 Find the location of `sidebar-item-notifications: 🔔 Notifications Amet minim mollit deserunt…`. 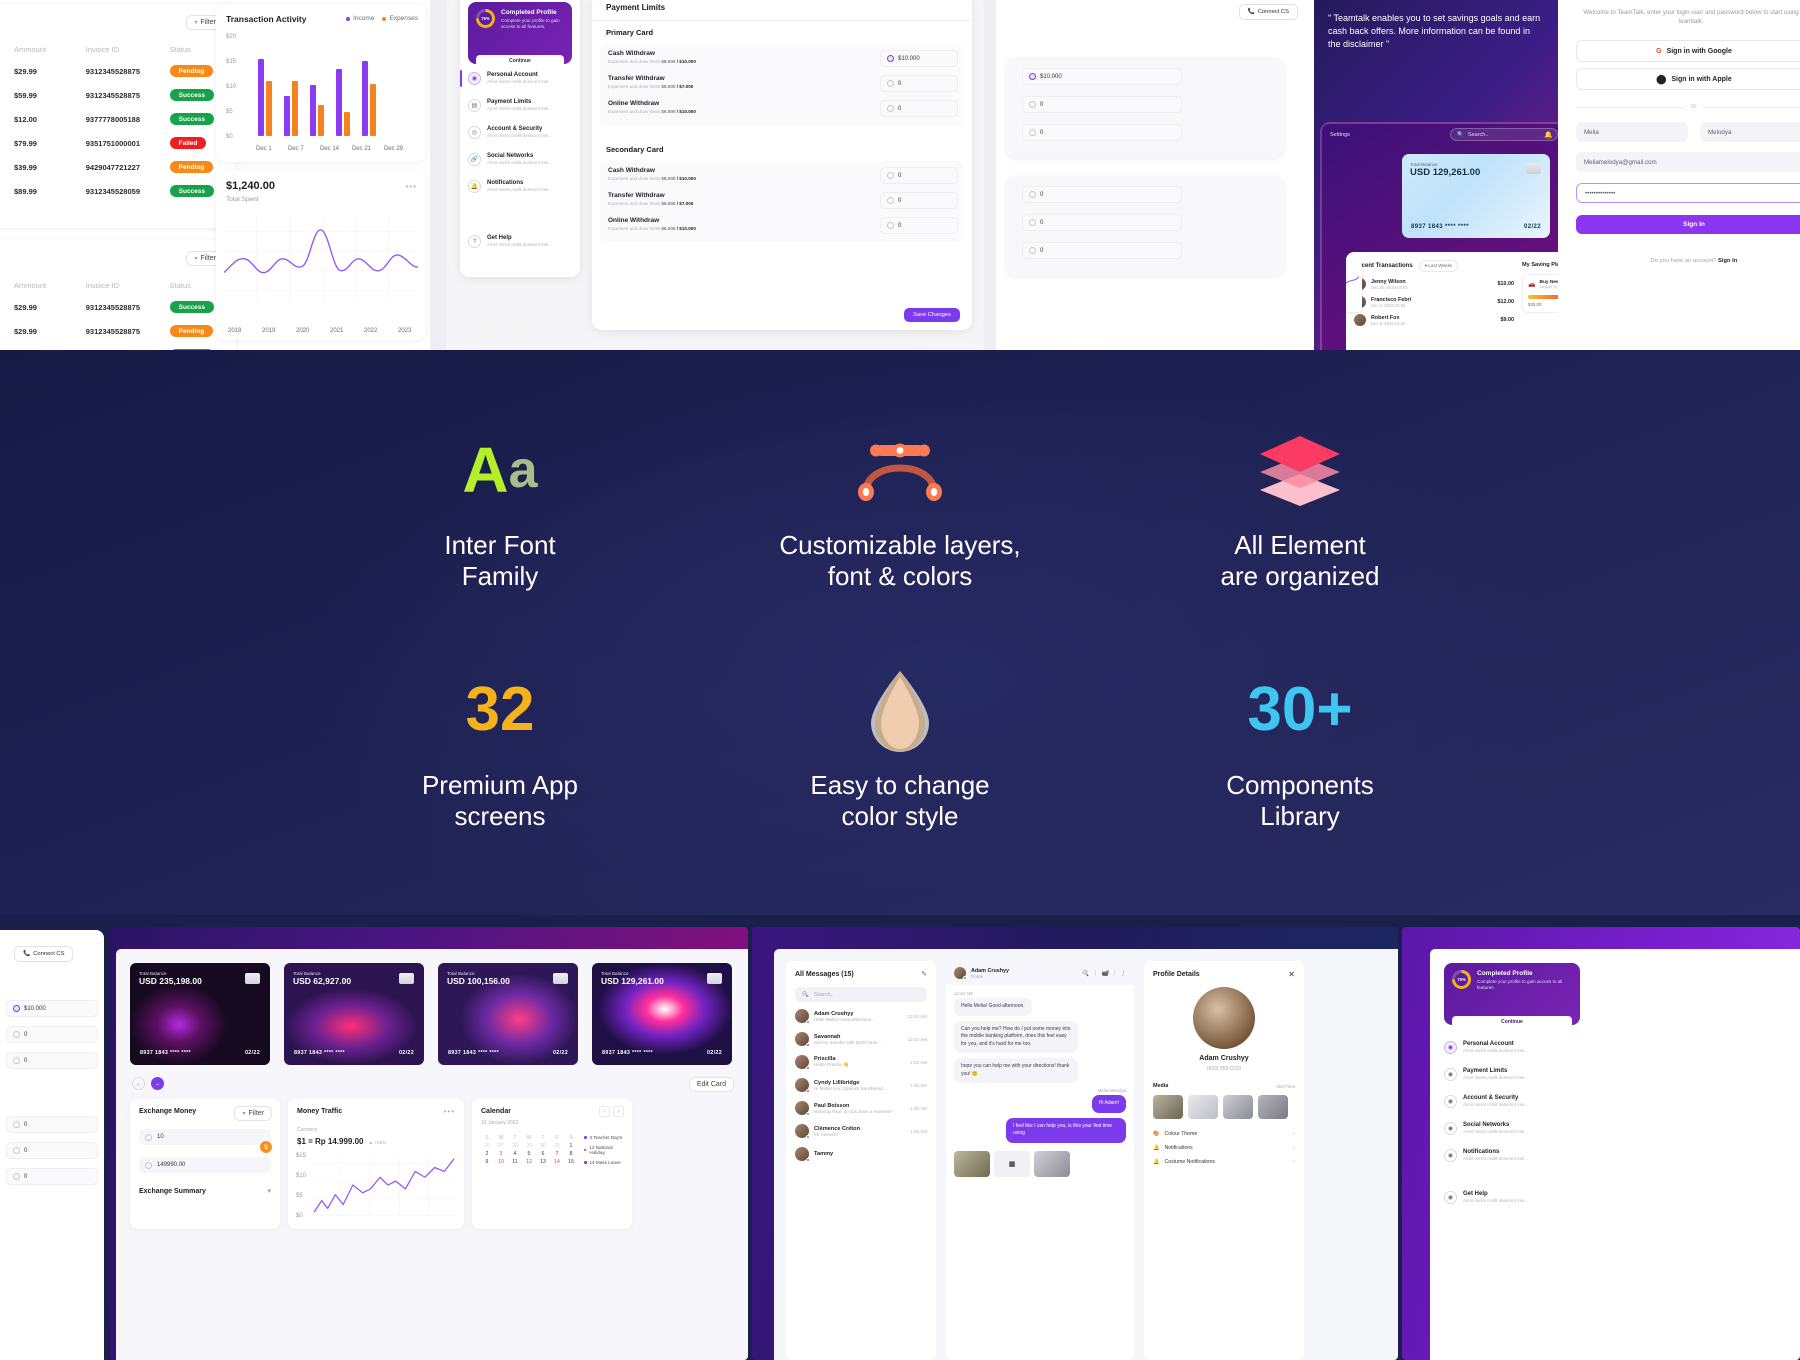

sidebar-item-notifications: 🔔 Notifications Amet minim mollit deserunt… is located at coordinates (520, 186).